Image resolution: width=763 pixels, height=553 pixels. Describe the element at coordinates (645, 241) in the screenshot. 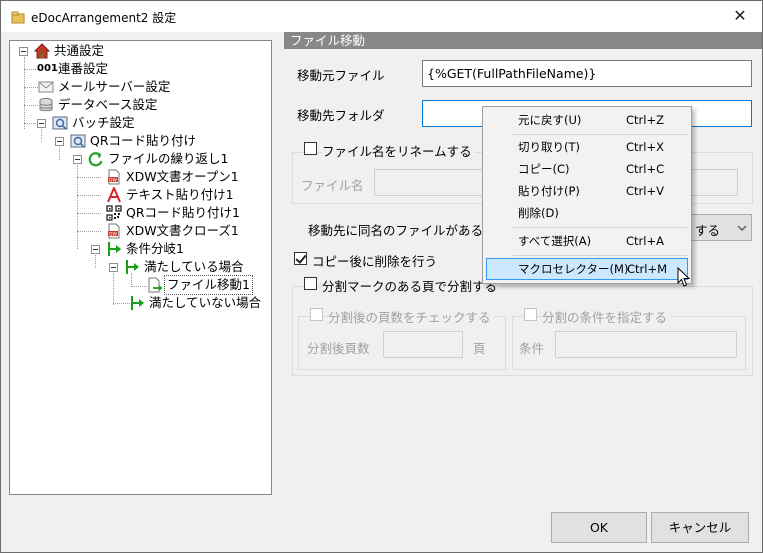

I see `menu-item-shortcut: Ctrl+A` at that location.